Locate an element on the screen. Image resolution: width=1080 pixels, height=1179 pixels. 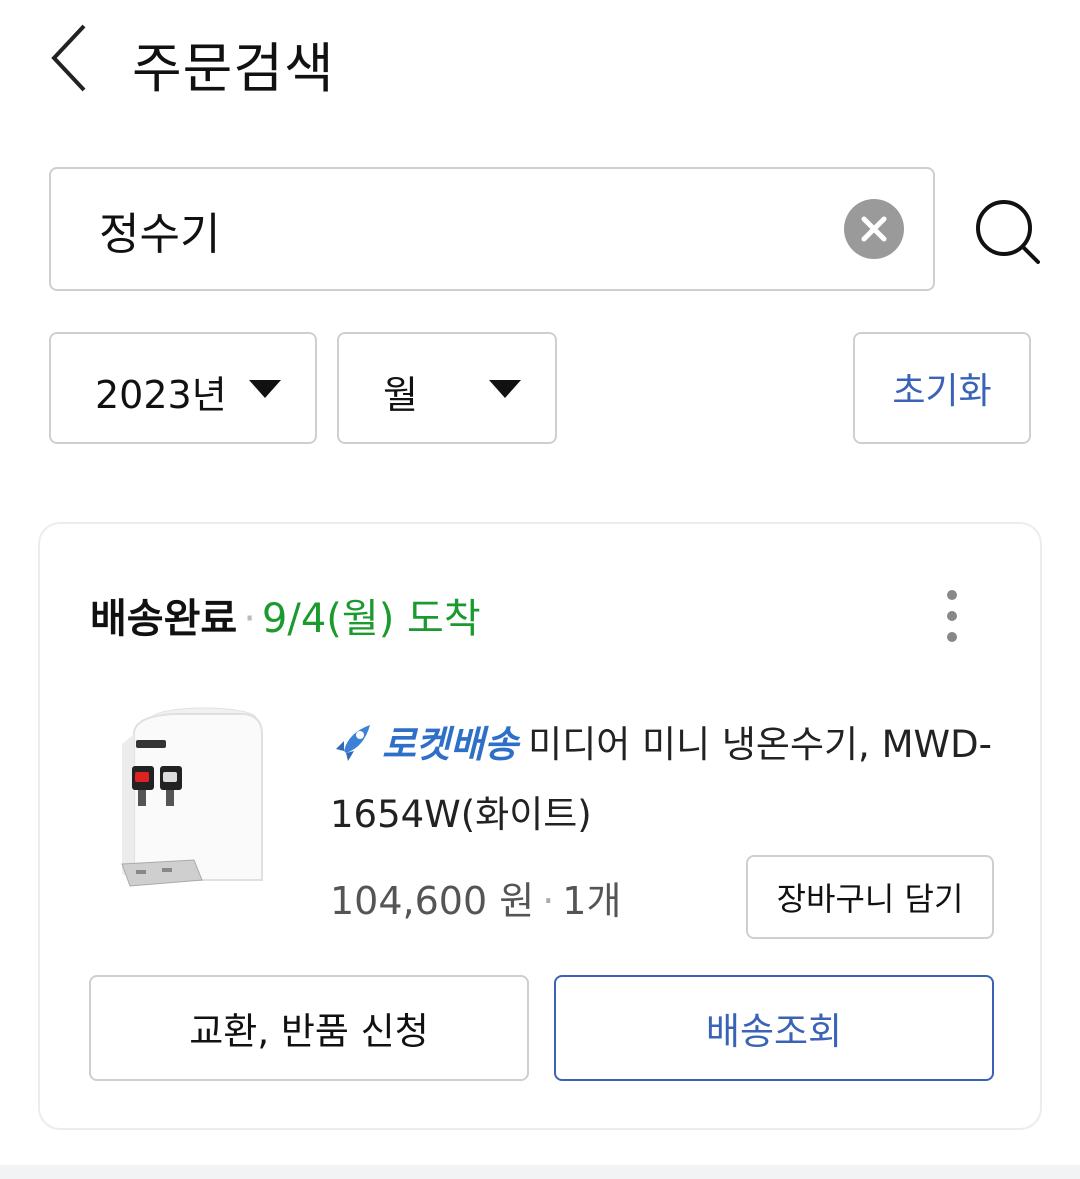
exchange-return-button: 교환, 반품 신청 is located at coordinates (309, 1028).